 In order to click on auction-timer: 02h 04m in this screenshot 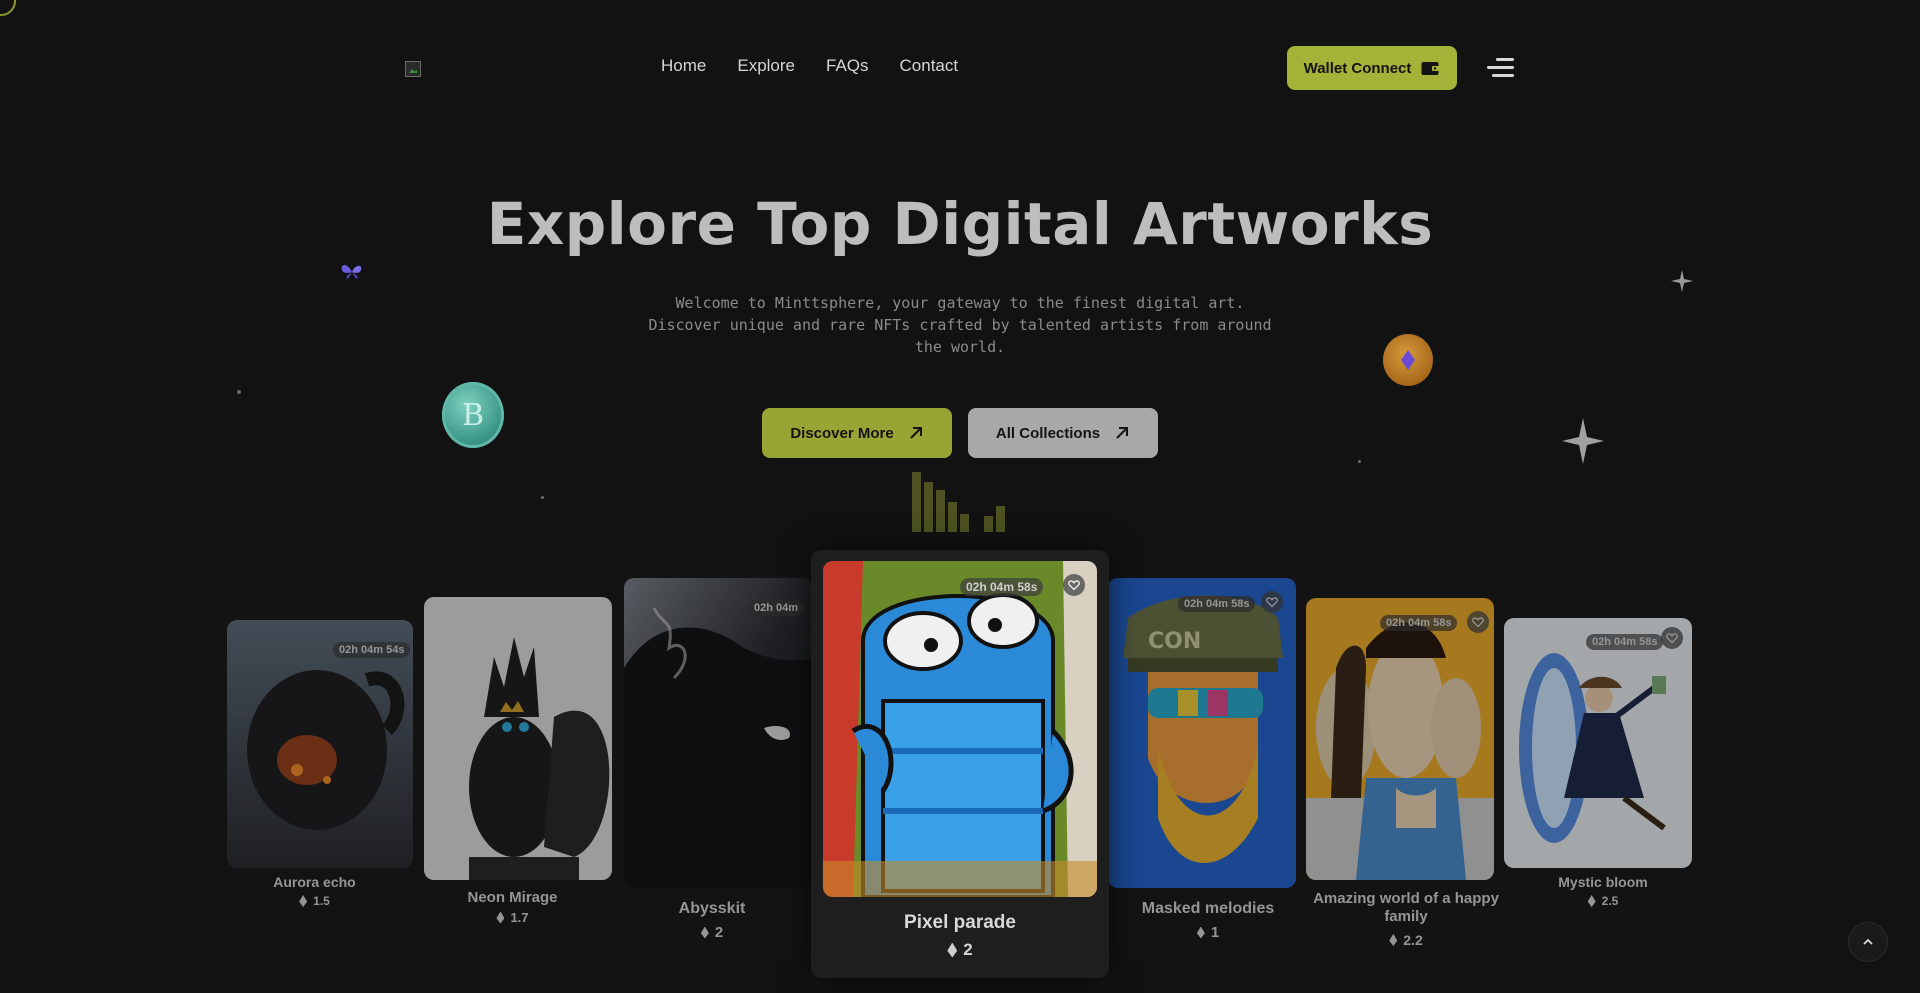, I will do `click(776, 608)`.